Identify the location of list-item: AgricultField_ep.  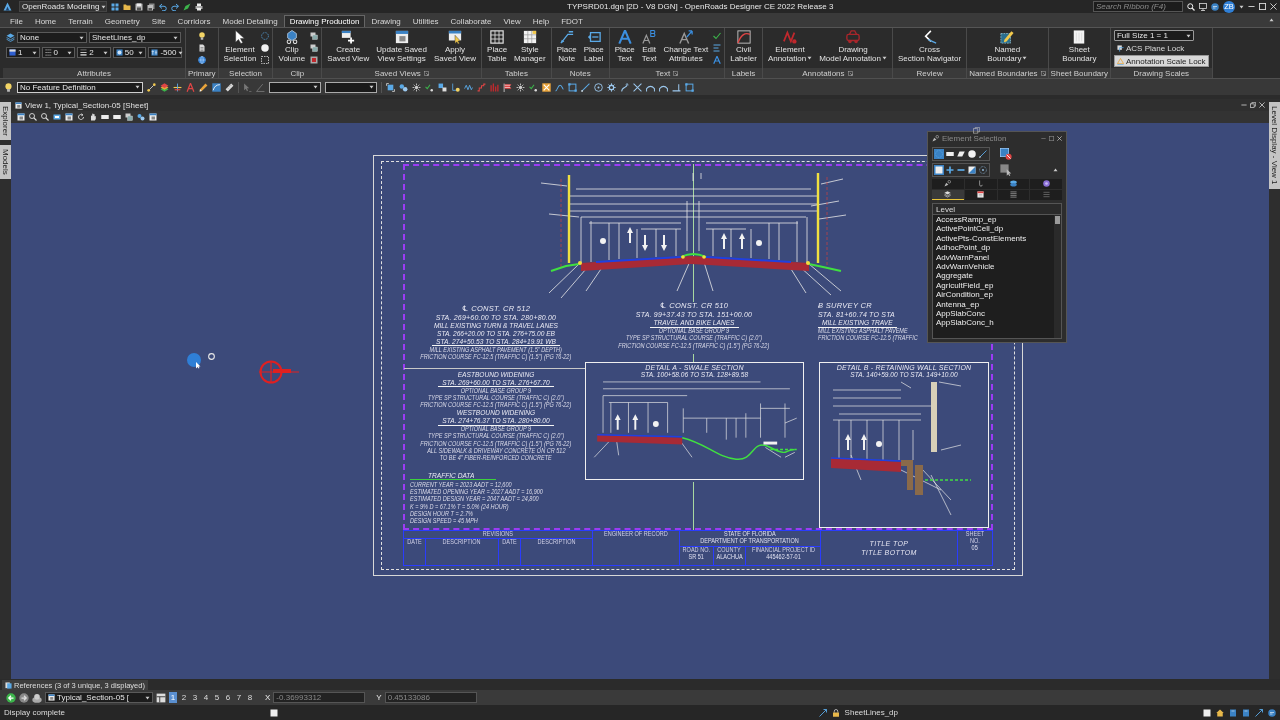
(993, 285).